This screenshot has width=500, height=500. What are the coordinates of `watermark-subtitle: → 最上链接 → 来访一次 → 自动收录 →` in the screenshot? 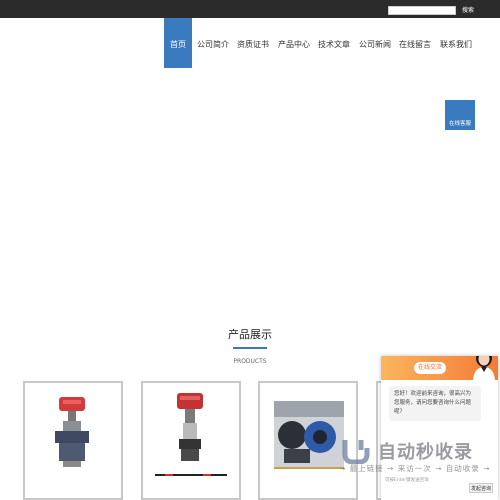 It's located at (415, 468).